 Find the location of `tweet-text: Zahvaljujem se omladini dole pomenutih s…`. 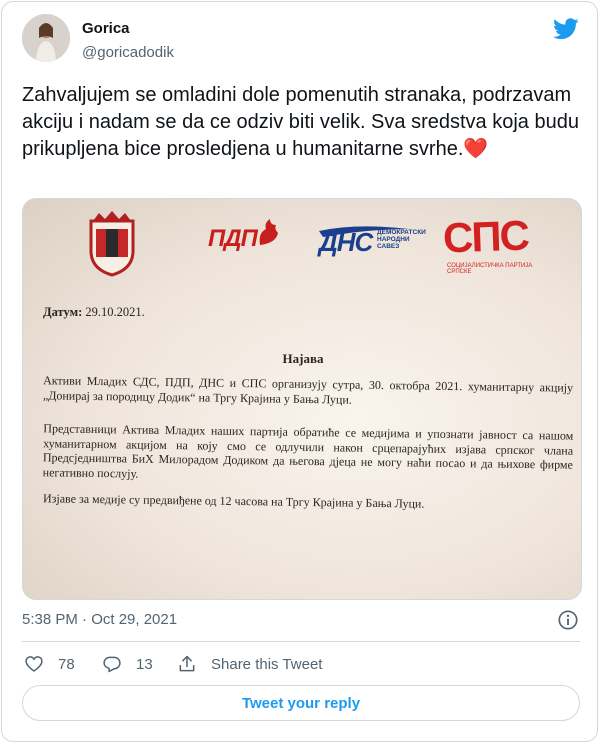

tweet-text: Zahvaljujem se omladini dole pomenutih s… is located at coordinates (302, 122).